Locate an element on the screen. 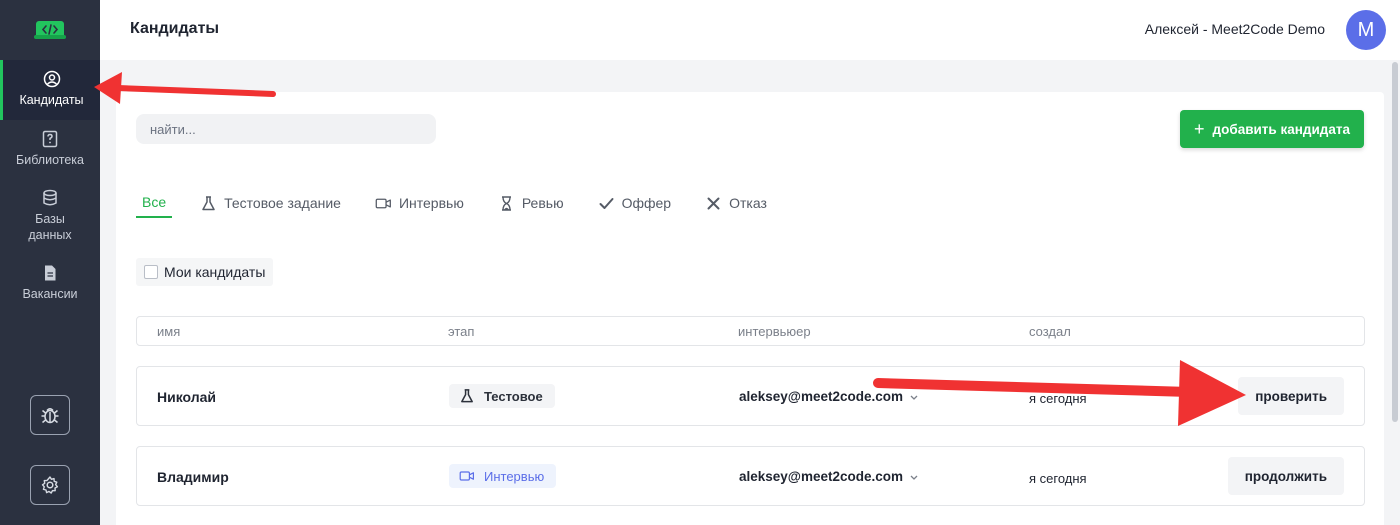 This screenshot has width=1400, height=525. sidebar-item-label: Кандидаты is located at coordinates (51, 100).